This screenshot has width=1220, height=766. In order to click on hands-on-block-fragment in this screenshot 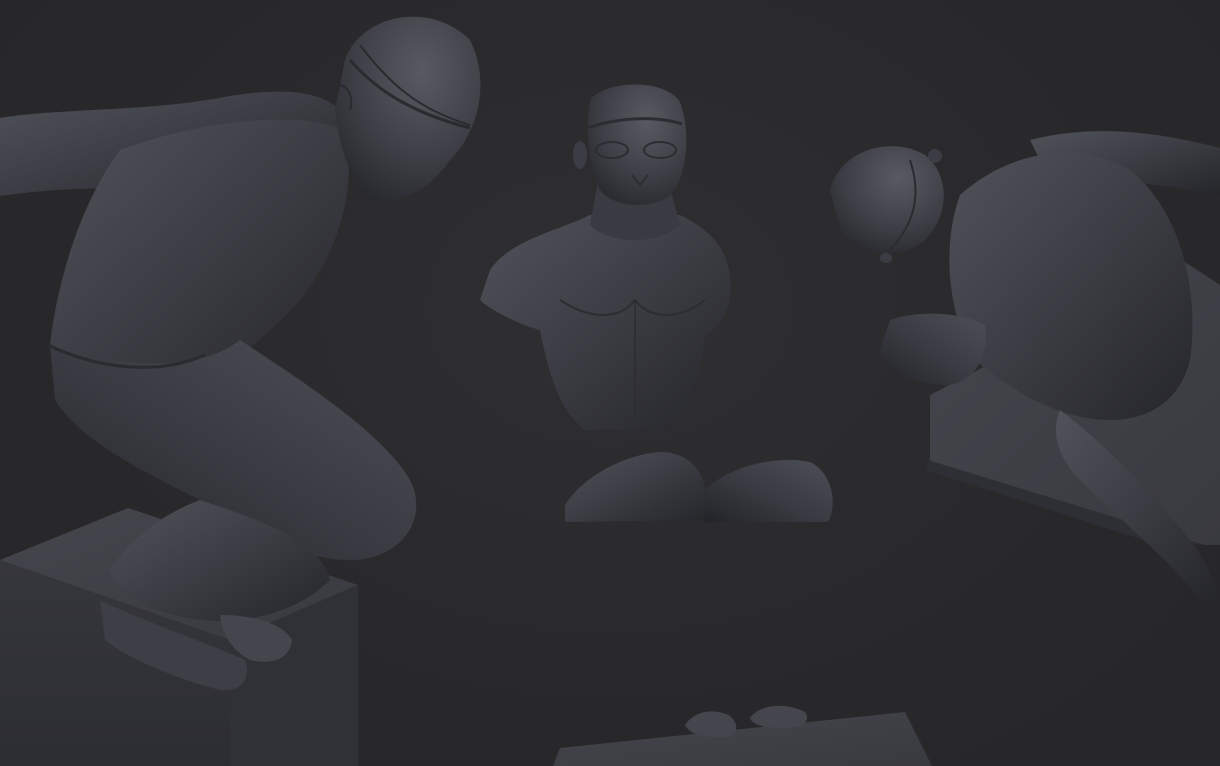, I will do `click(742, 735)`.